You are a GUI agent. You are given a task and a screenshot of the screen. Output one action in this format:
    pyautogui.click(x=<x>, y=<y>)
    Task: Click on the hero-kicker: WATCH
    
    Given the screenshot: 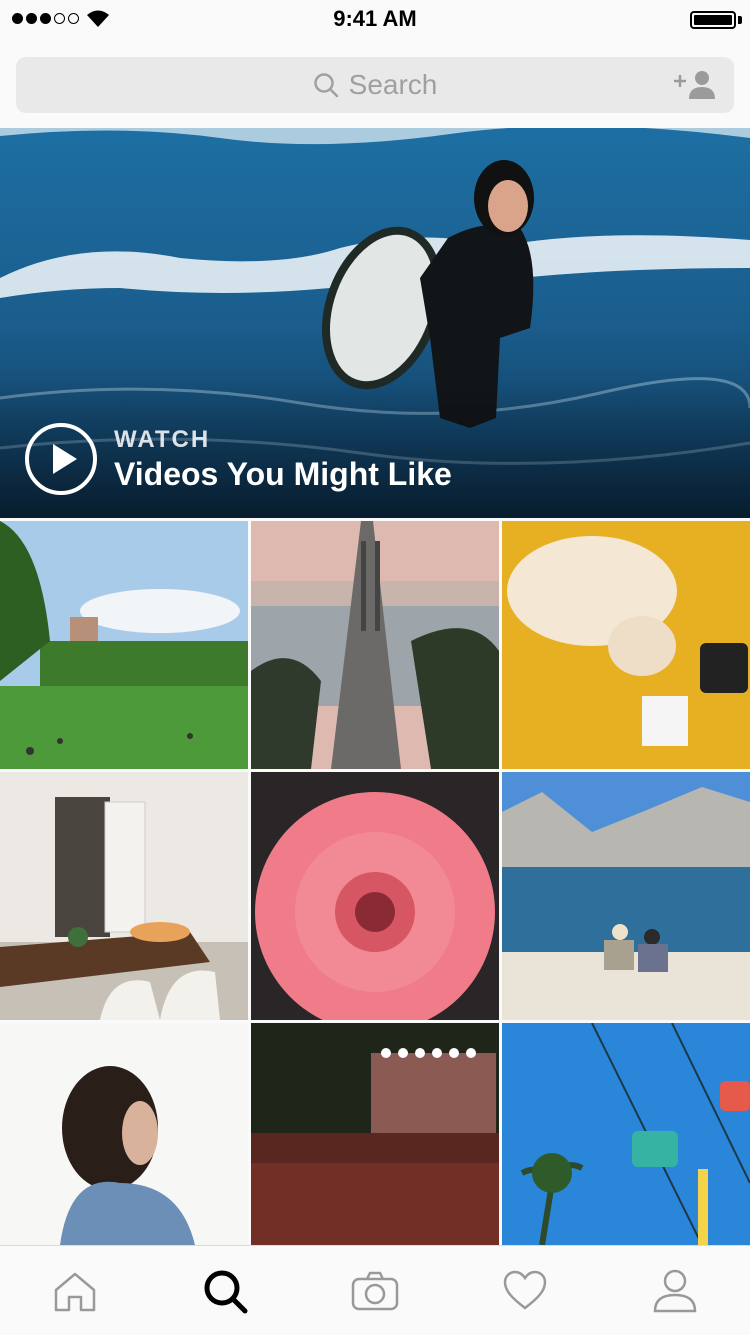 What is the action you would take?
    pyautogui.click(x=162, y=439)
    